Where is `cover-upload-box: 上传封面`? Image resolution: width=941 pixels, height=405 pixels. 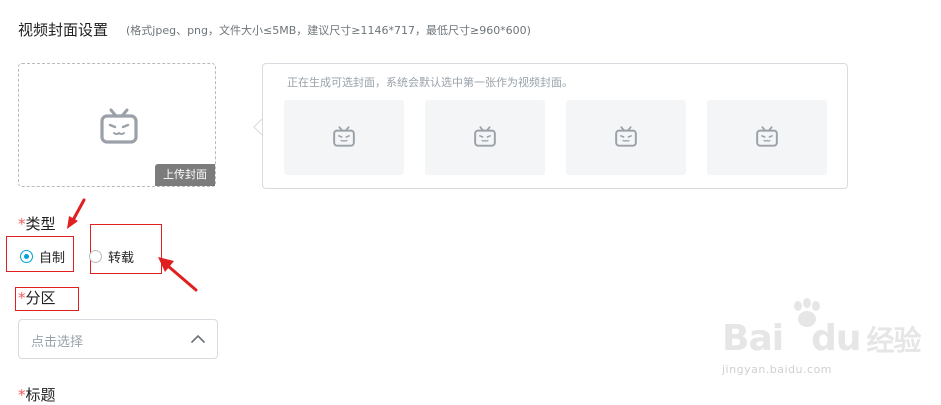 cover-upload-box: 上传封面 is located at coordinates (117, 125).